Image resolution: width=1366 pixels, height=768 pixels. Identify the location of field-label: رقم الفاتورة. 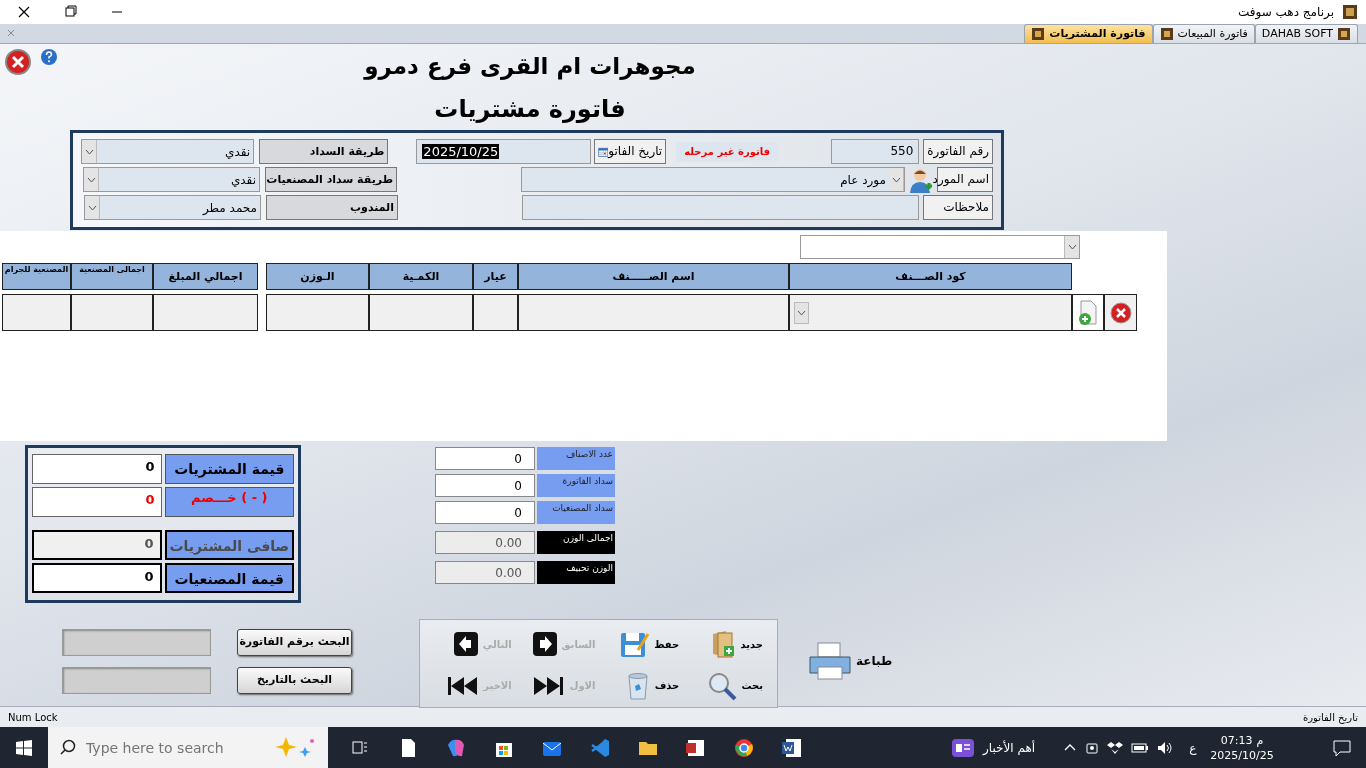
(958, 151).